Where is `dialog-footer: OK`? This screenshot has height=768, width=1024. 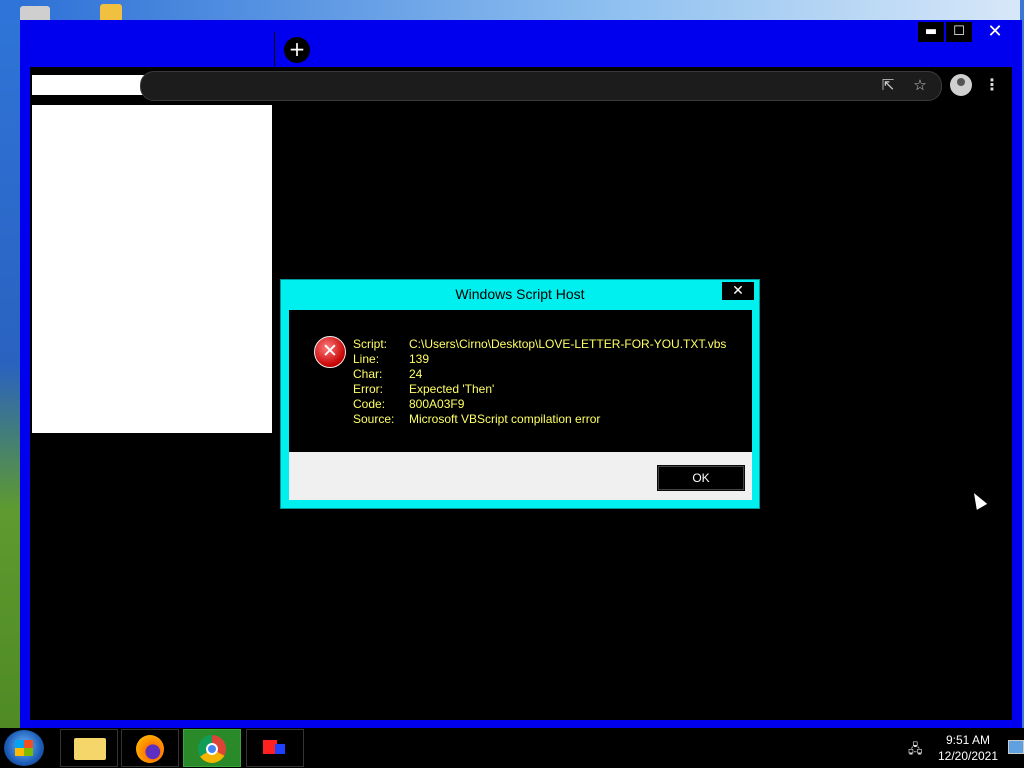
dialog-footer: OK is located at coordinates (520, 476).